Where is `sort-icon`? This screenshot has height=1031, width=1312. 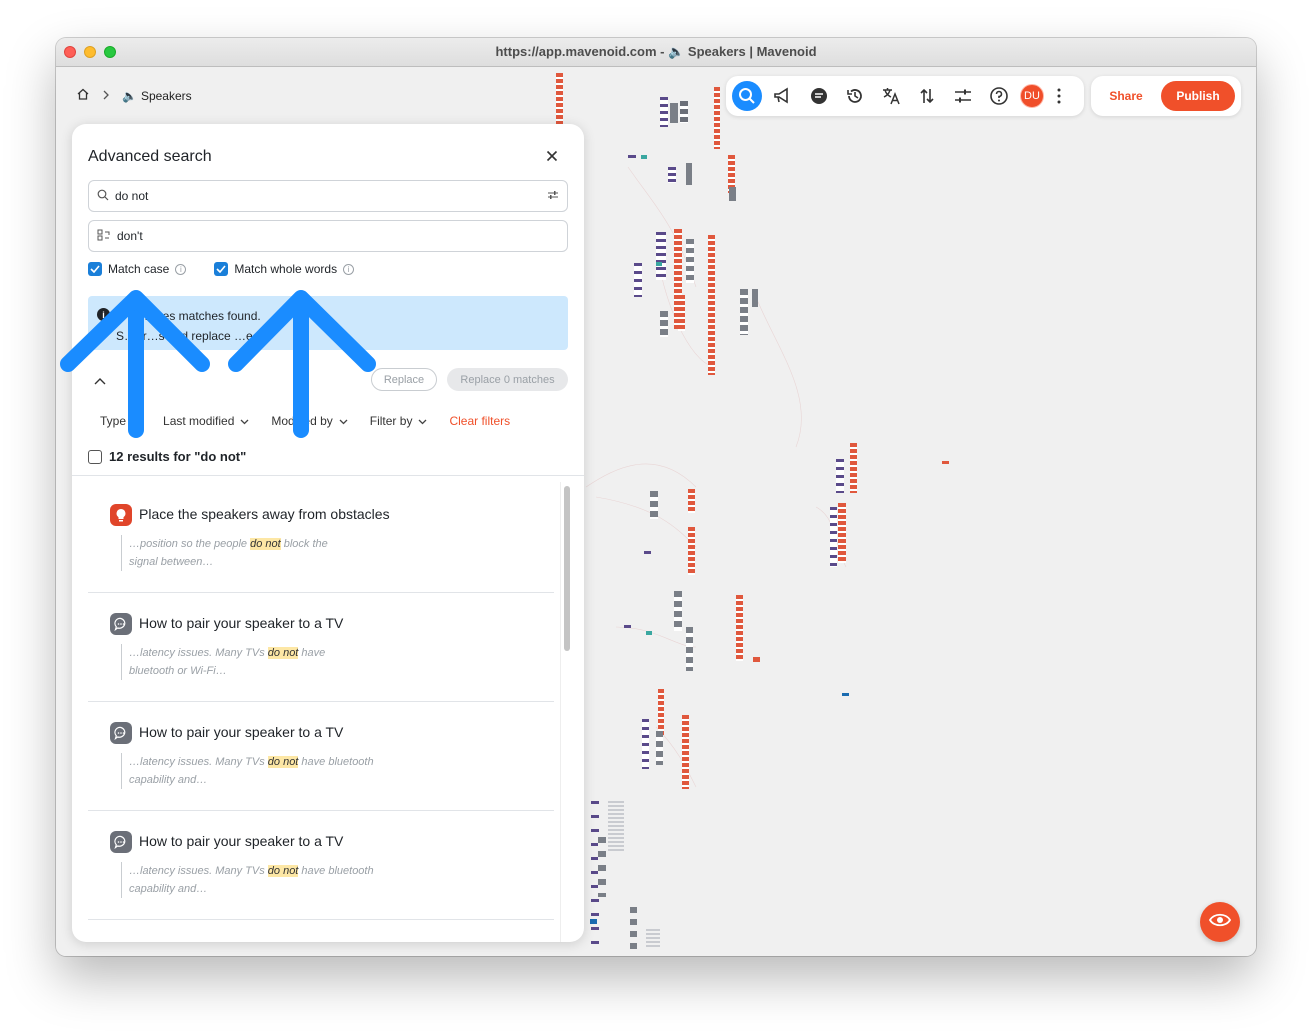 sort-icon is located at coordinates (927, 96).